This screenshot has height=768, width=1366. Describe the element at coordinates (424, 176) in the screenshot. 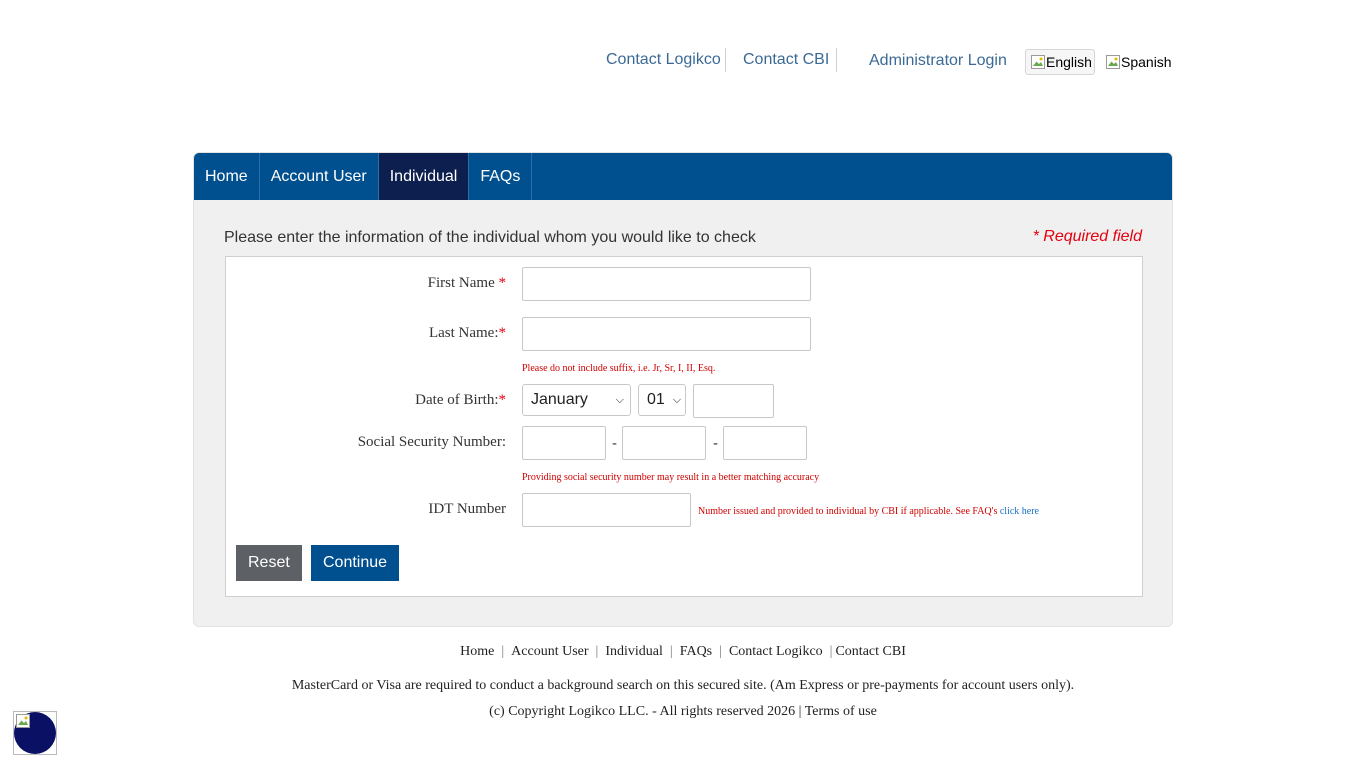

I see `tab-individual: Individual` at that location.